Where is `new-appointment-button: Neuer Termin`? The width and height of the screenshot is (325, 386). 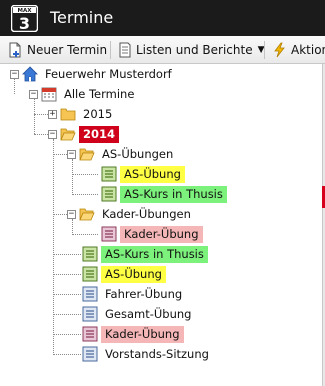
new-appointment-button: Neuer Termin is located at coordinates (57, 50).